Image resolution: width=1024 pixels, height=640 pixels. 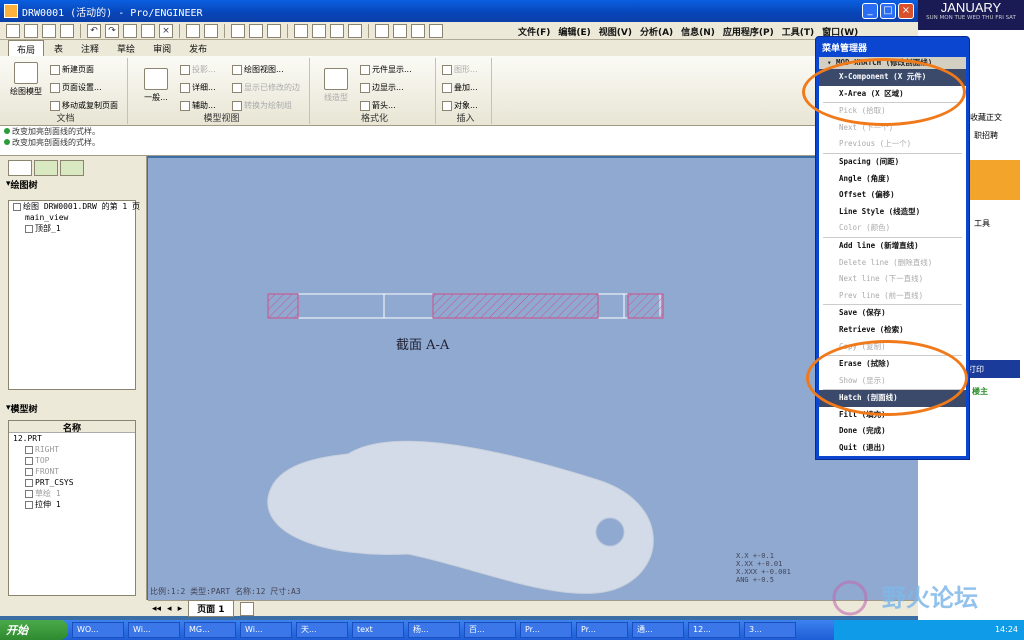 I want to click on datum-plane-icon, so click(x=382, y=30).